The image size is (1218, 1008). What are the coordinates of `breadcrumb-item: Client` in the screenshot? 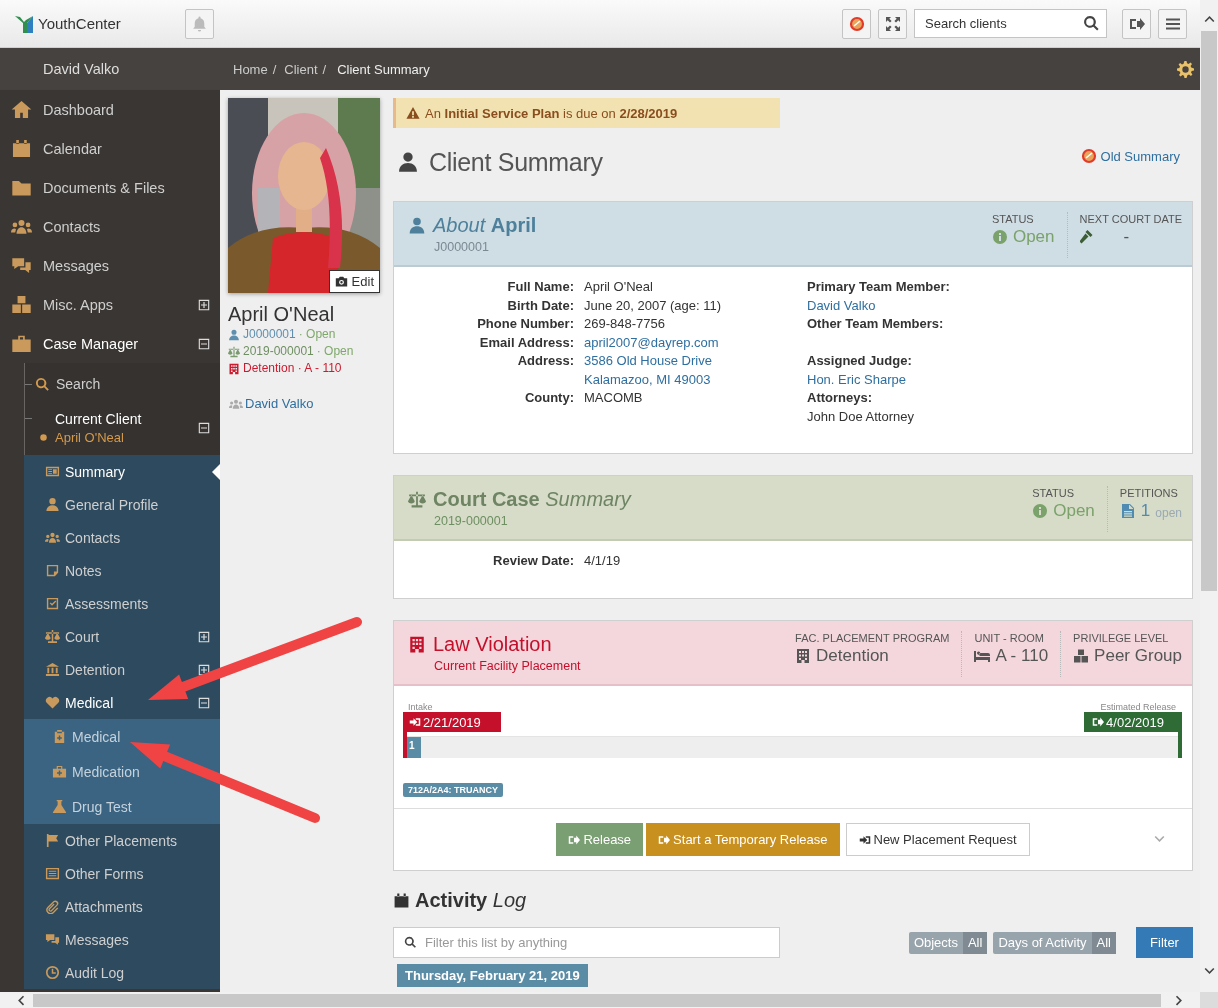 It's located at (301, 69).